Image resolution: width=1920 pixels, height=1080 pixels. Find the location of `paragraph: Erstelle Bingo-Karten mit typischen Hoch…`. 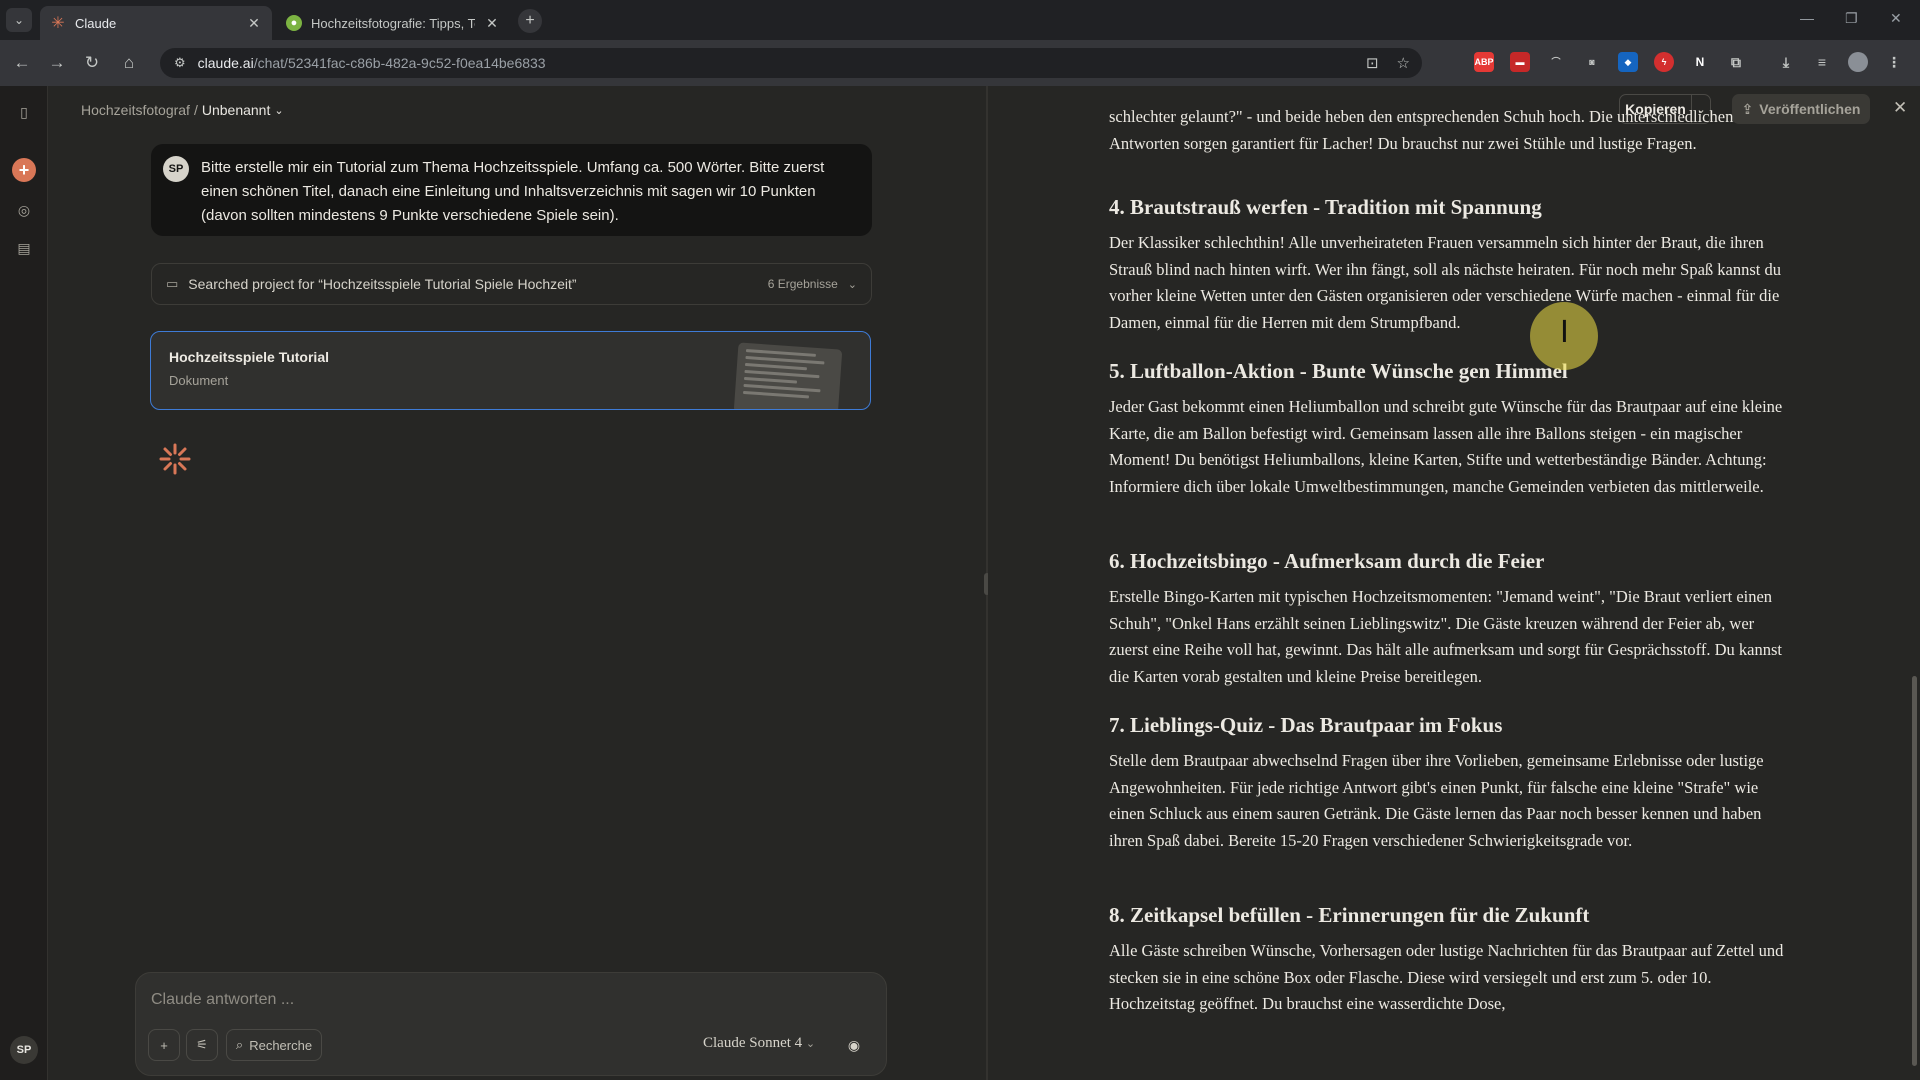

paragraph: Erstelle Bingo-Karten mit typischen Hoch… is located at coordinates (1445, 636).